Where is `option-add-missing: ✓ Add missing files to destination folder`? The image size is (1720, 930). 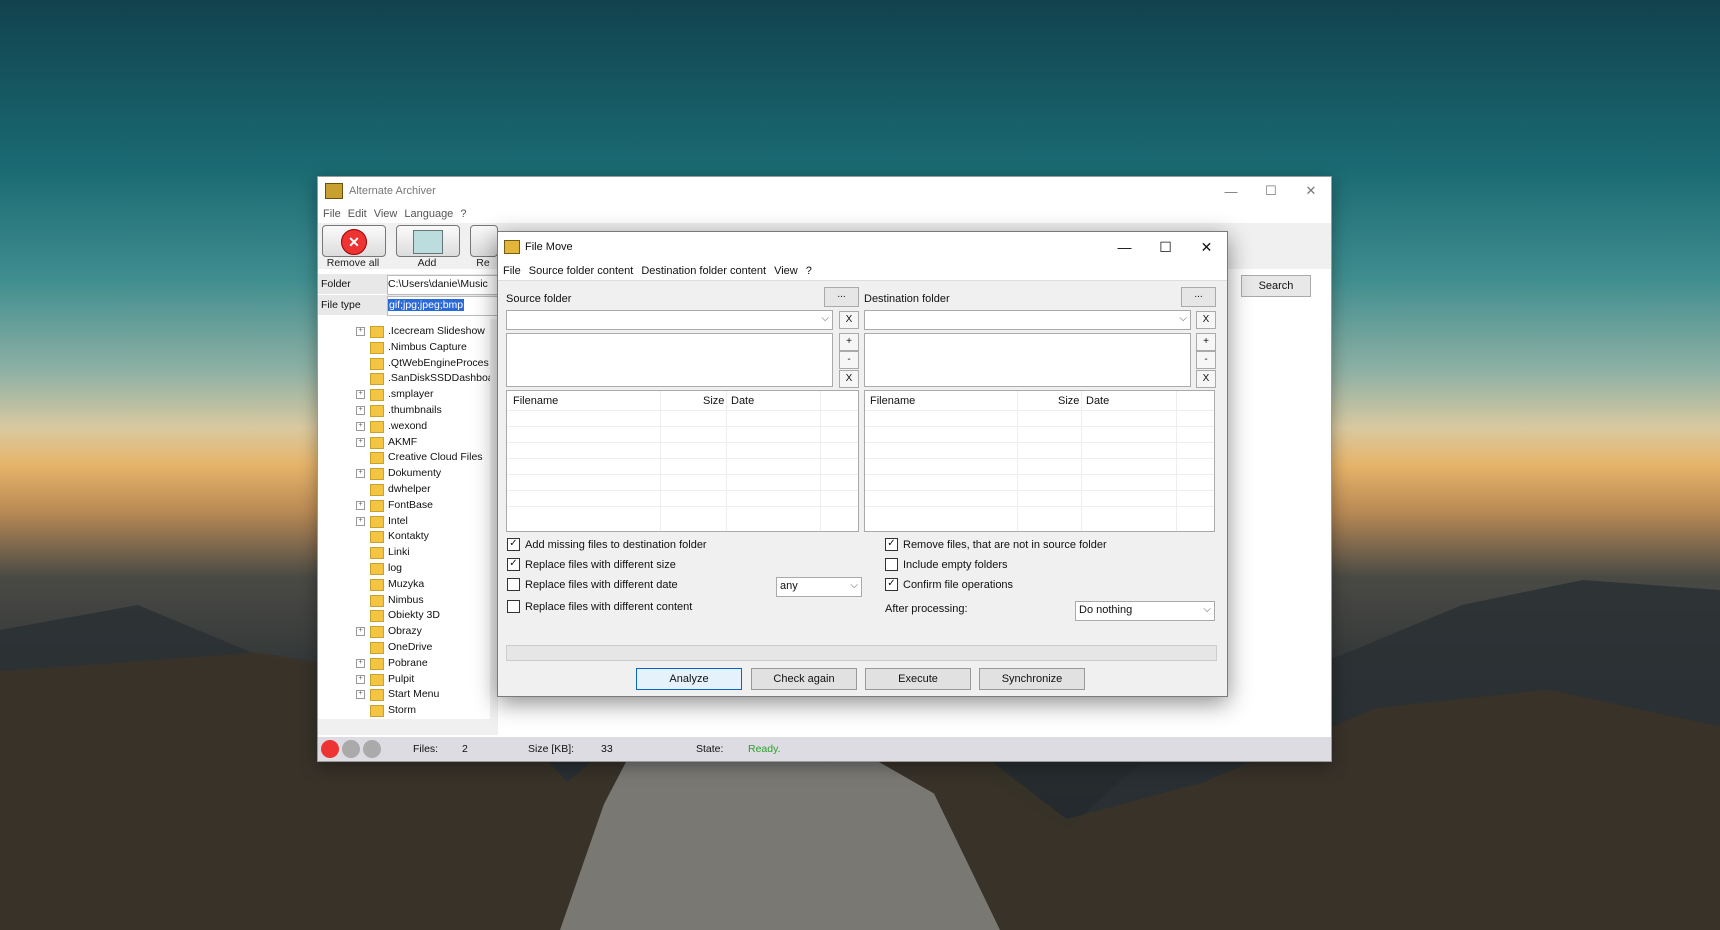 option-add-missing: ✓ Add missing files to destination folder is located at coordinates (607, 544).